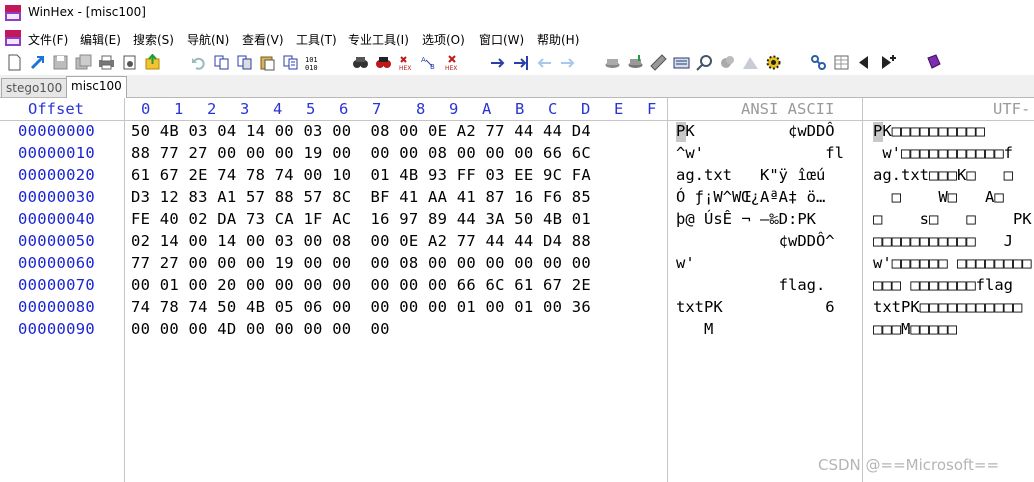  I want to click on save-icon, so click(60, 62).